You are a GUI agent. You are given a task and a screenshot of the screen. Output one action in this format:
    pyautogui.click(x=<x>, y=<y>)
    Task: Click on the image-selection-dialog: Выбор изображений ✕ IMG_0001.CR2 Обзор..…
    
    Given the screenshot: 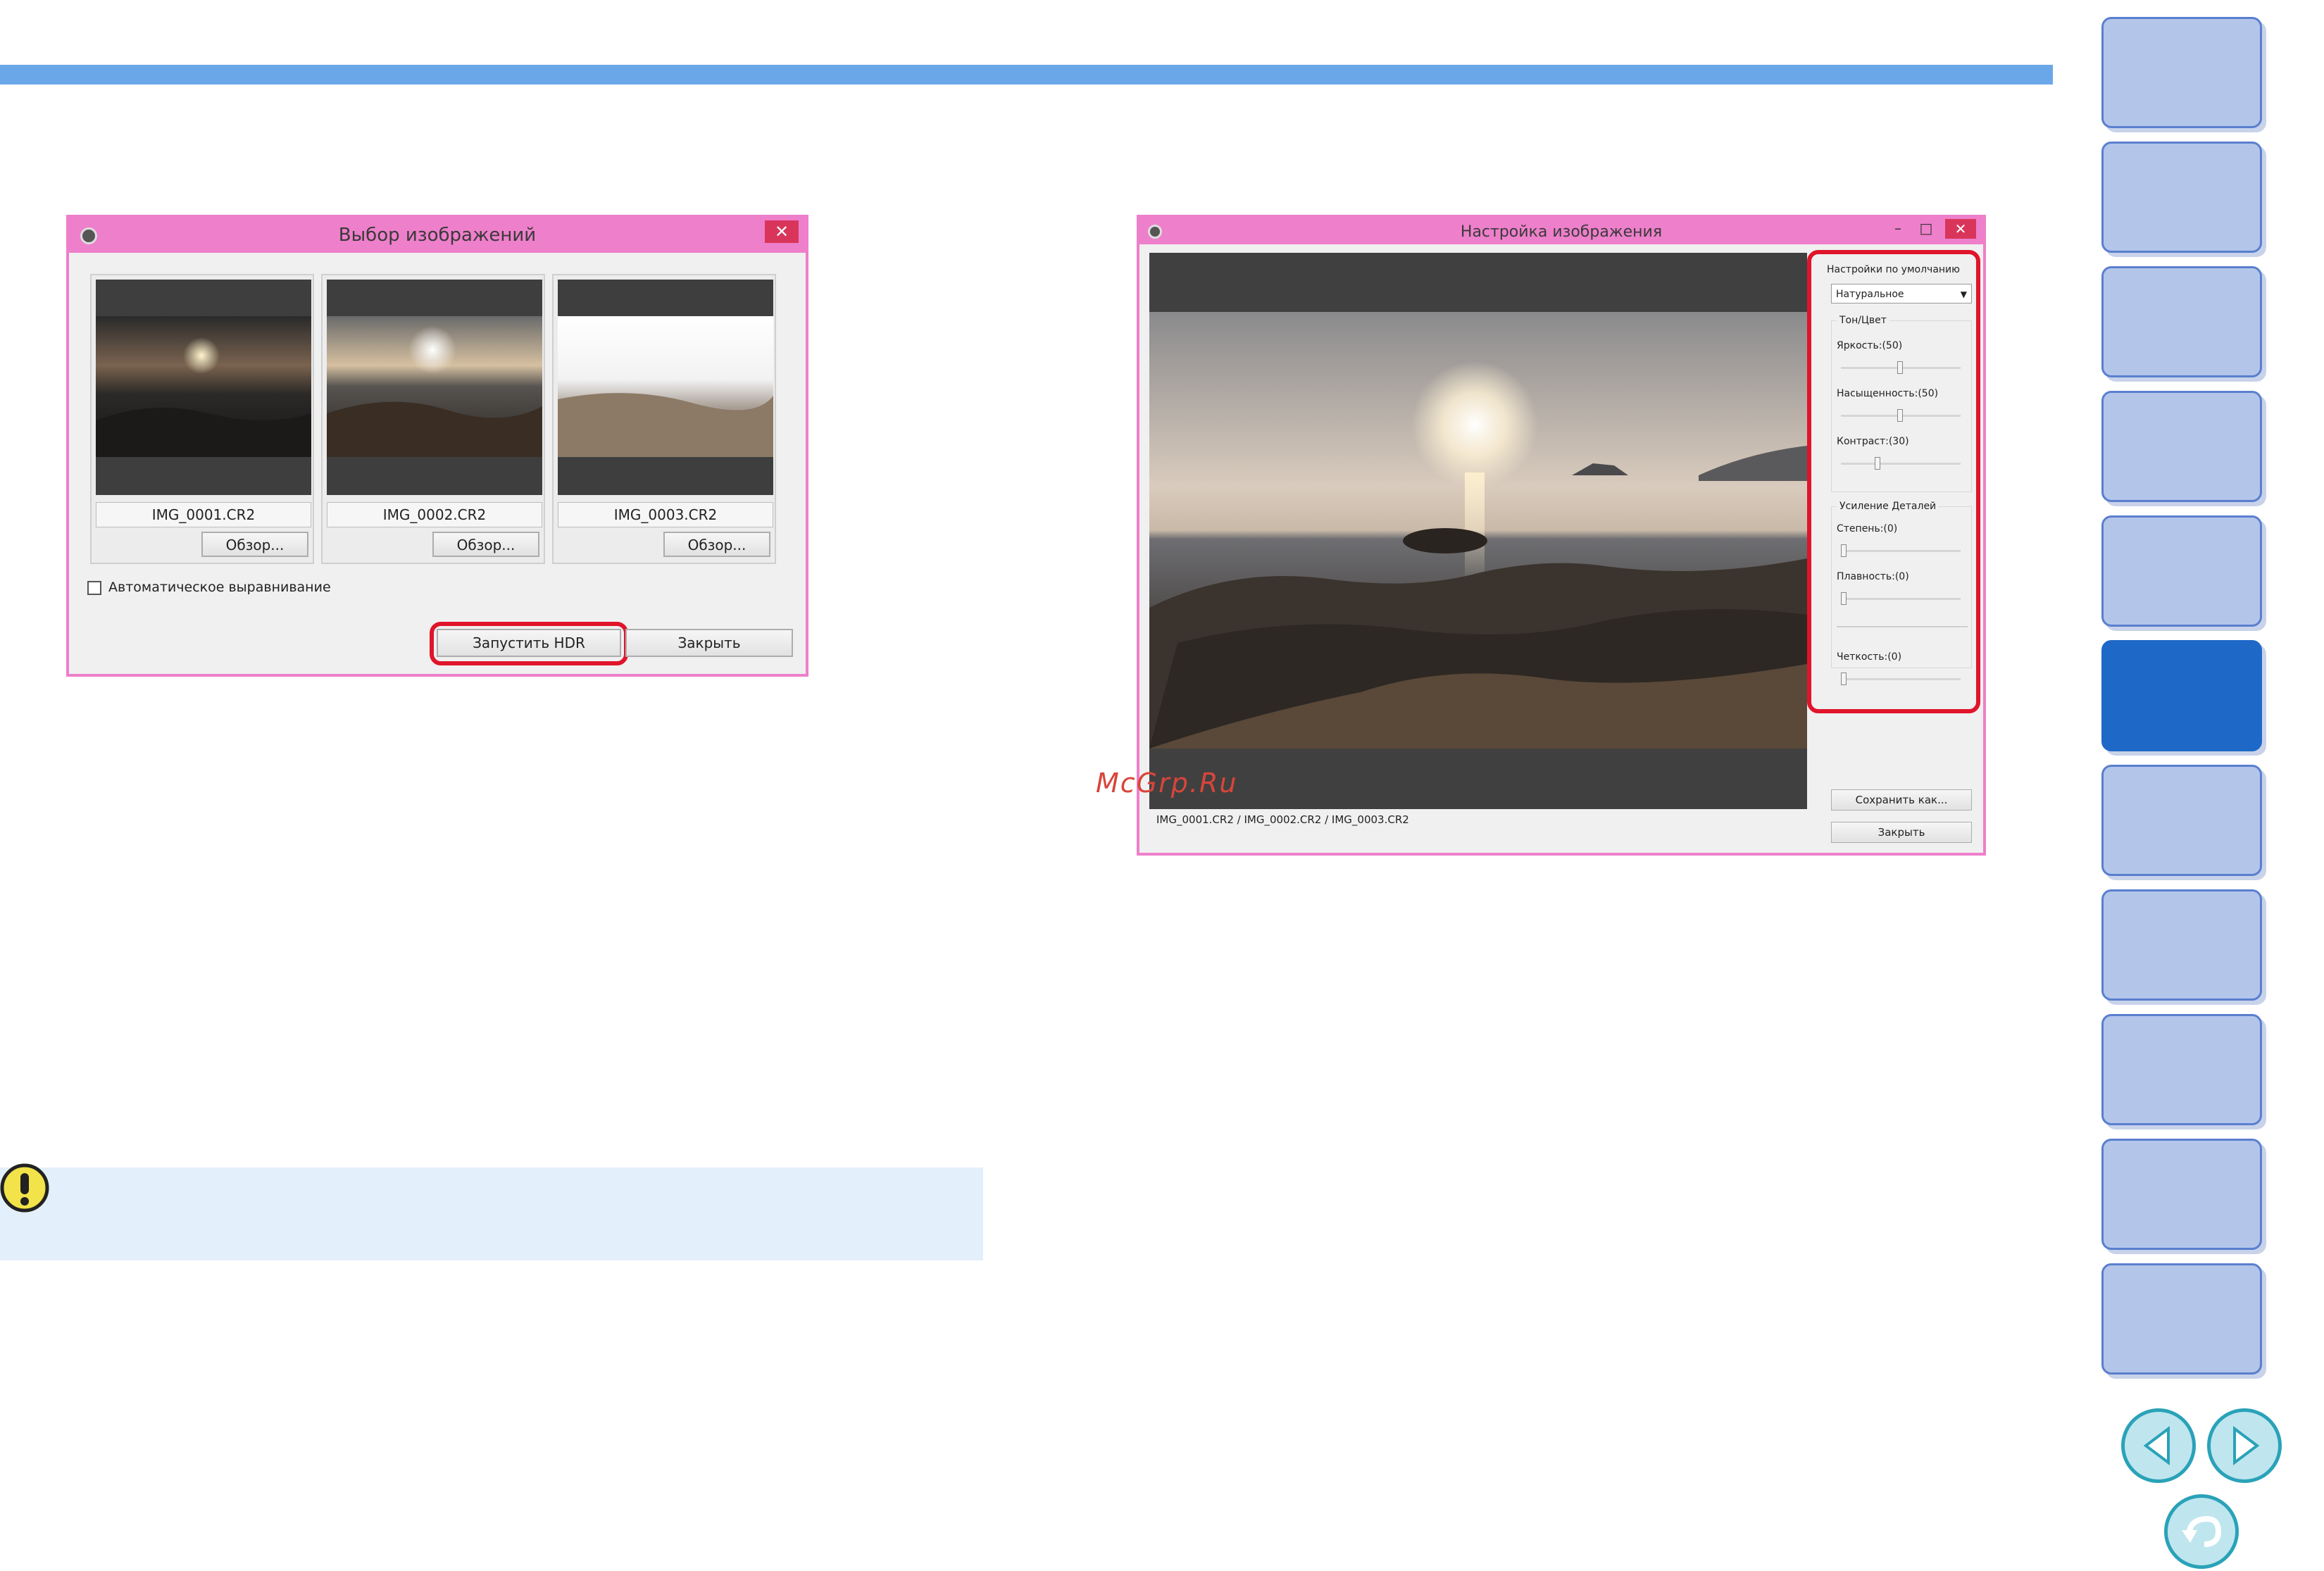 What is the action you would take?
    pyautogui.click(x=437, y=446)
    